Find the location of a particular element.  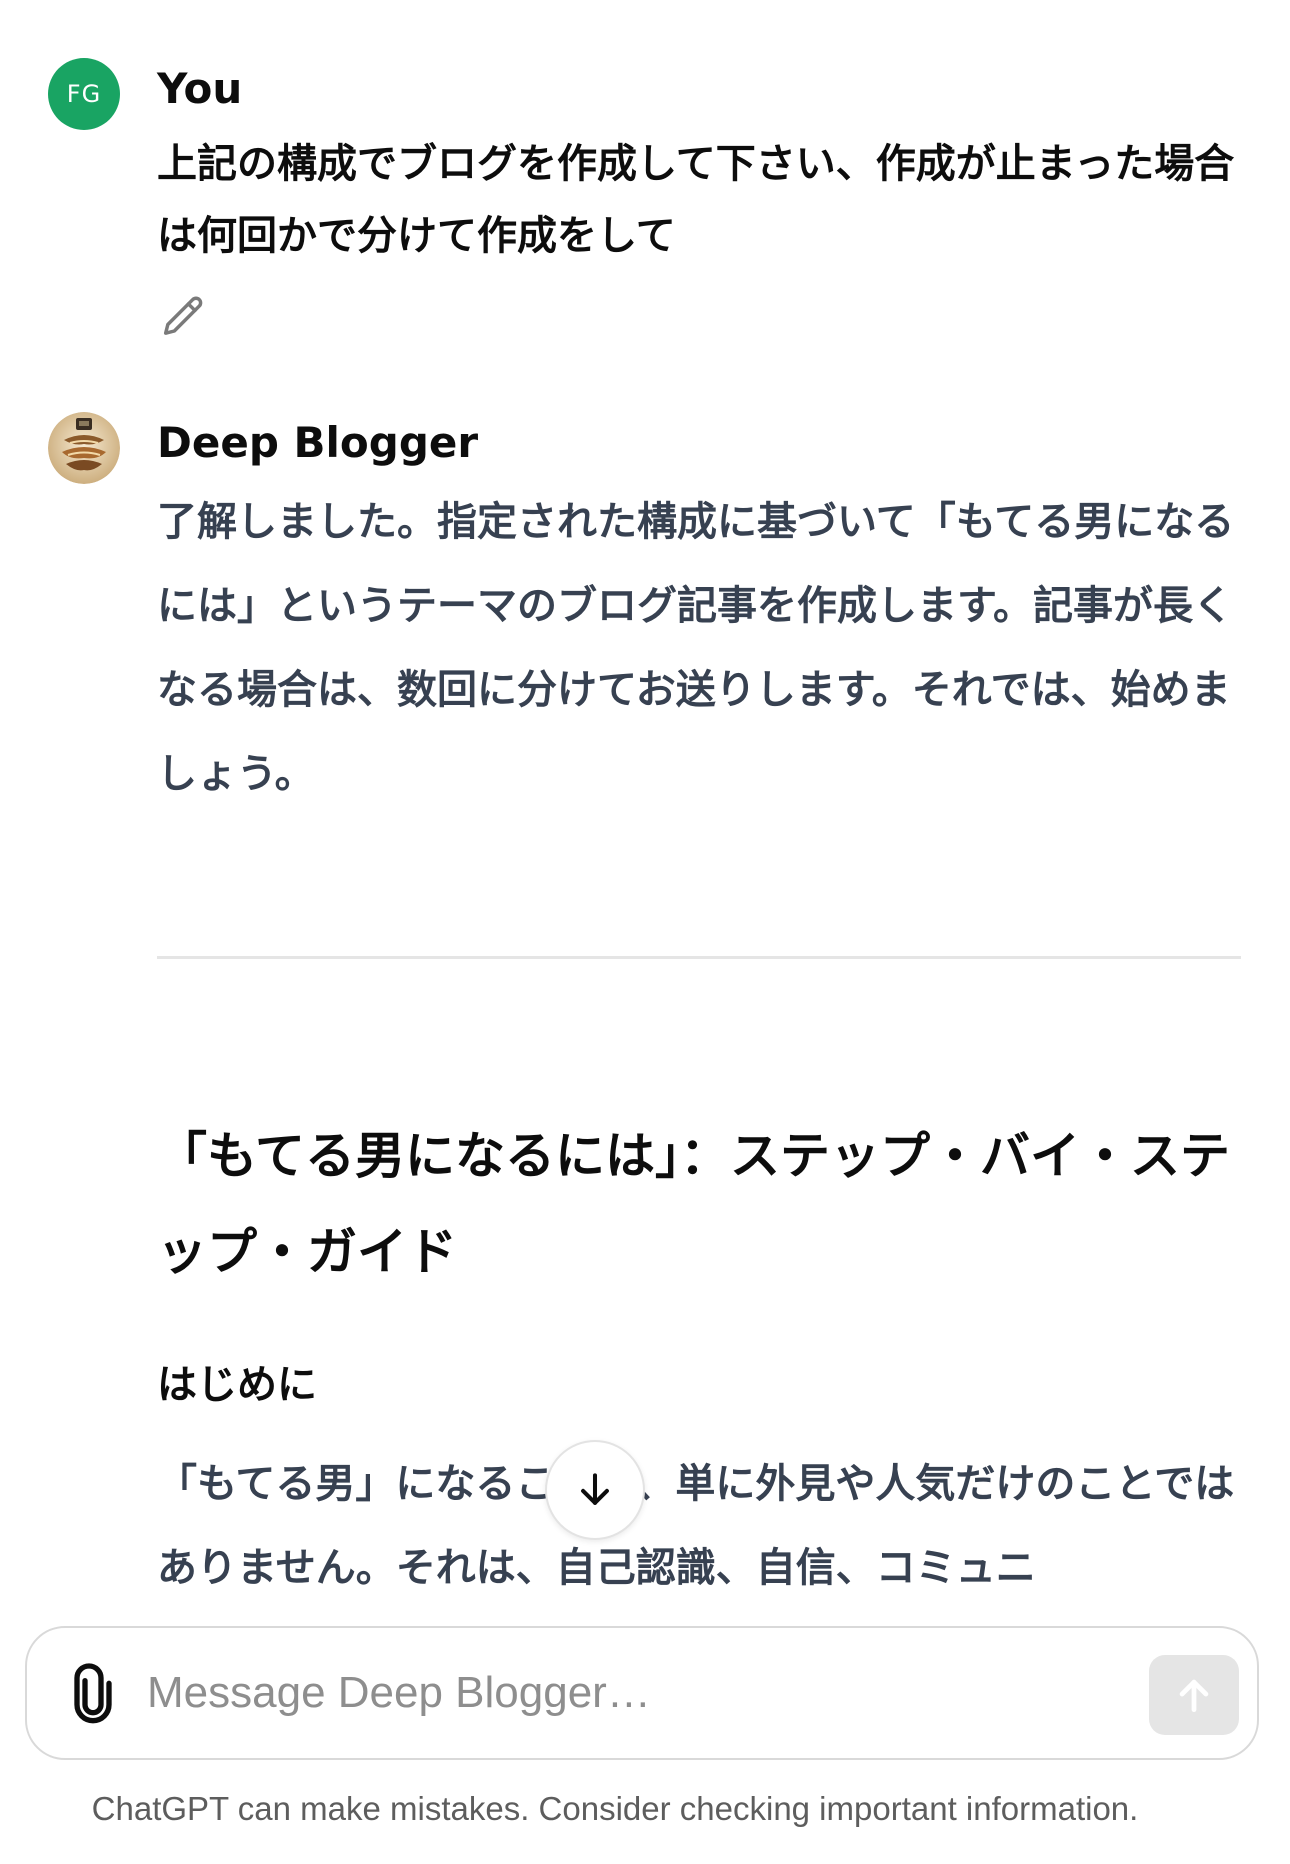

message-composer is located at coordinates (642, 1693).